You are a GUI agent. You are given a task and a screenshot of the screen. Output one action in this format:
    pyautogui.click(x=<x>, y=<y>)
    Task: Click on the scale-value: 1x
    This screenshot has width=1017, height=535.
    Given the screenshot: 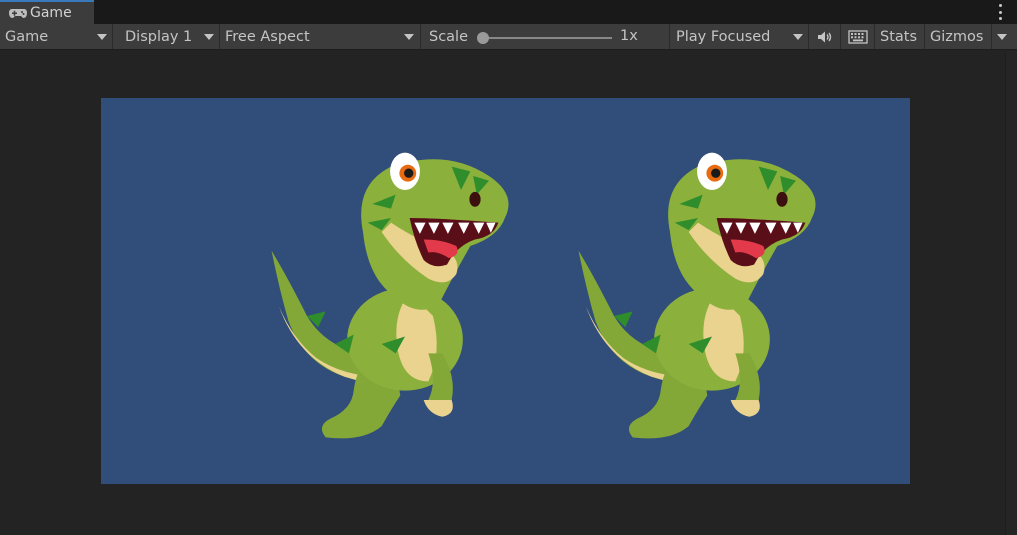 What is the action you would take?
    pyautogui.click(x=629, y=36)
    